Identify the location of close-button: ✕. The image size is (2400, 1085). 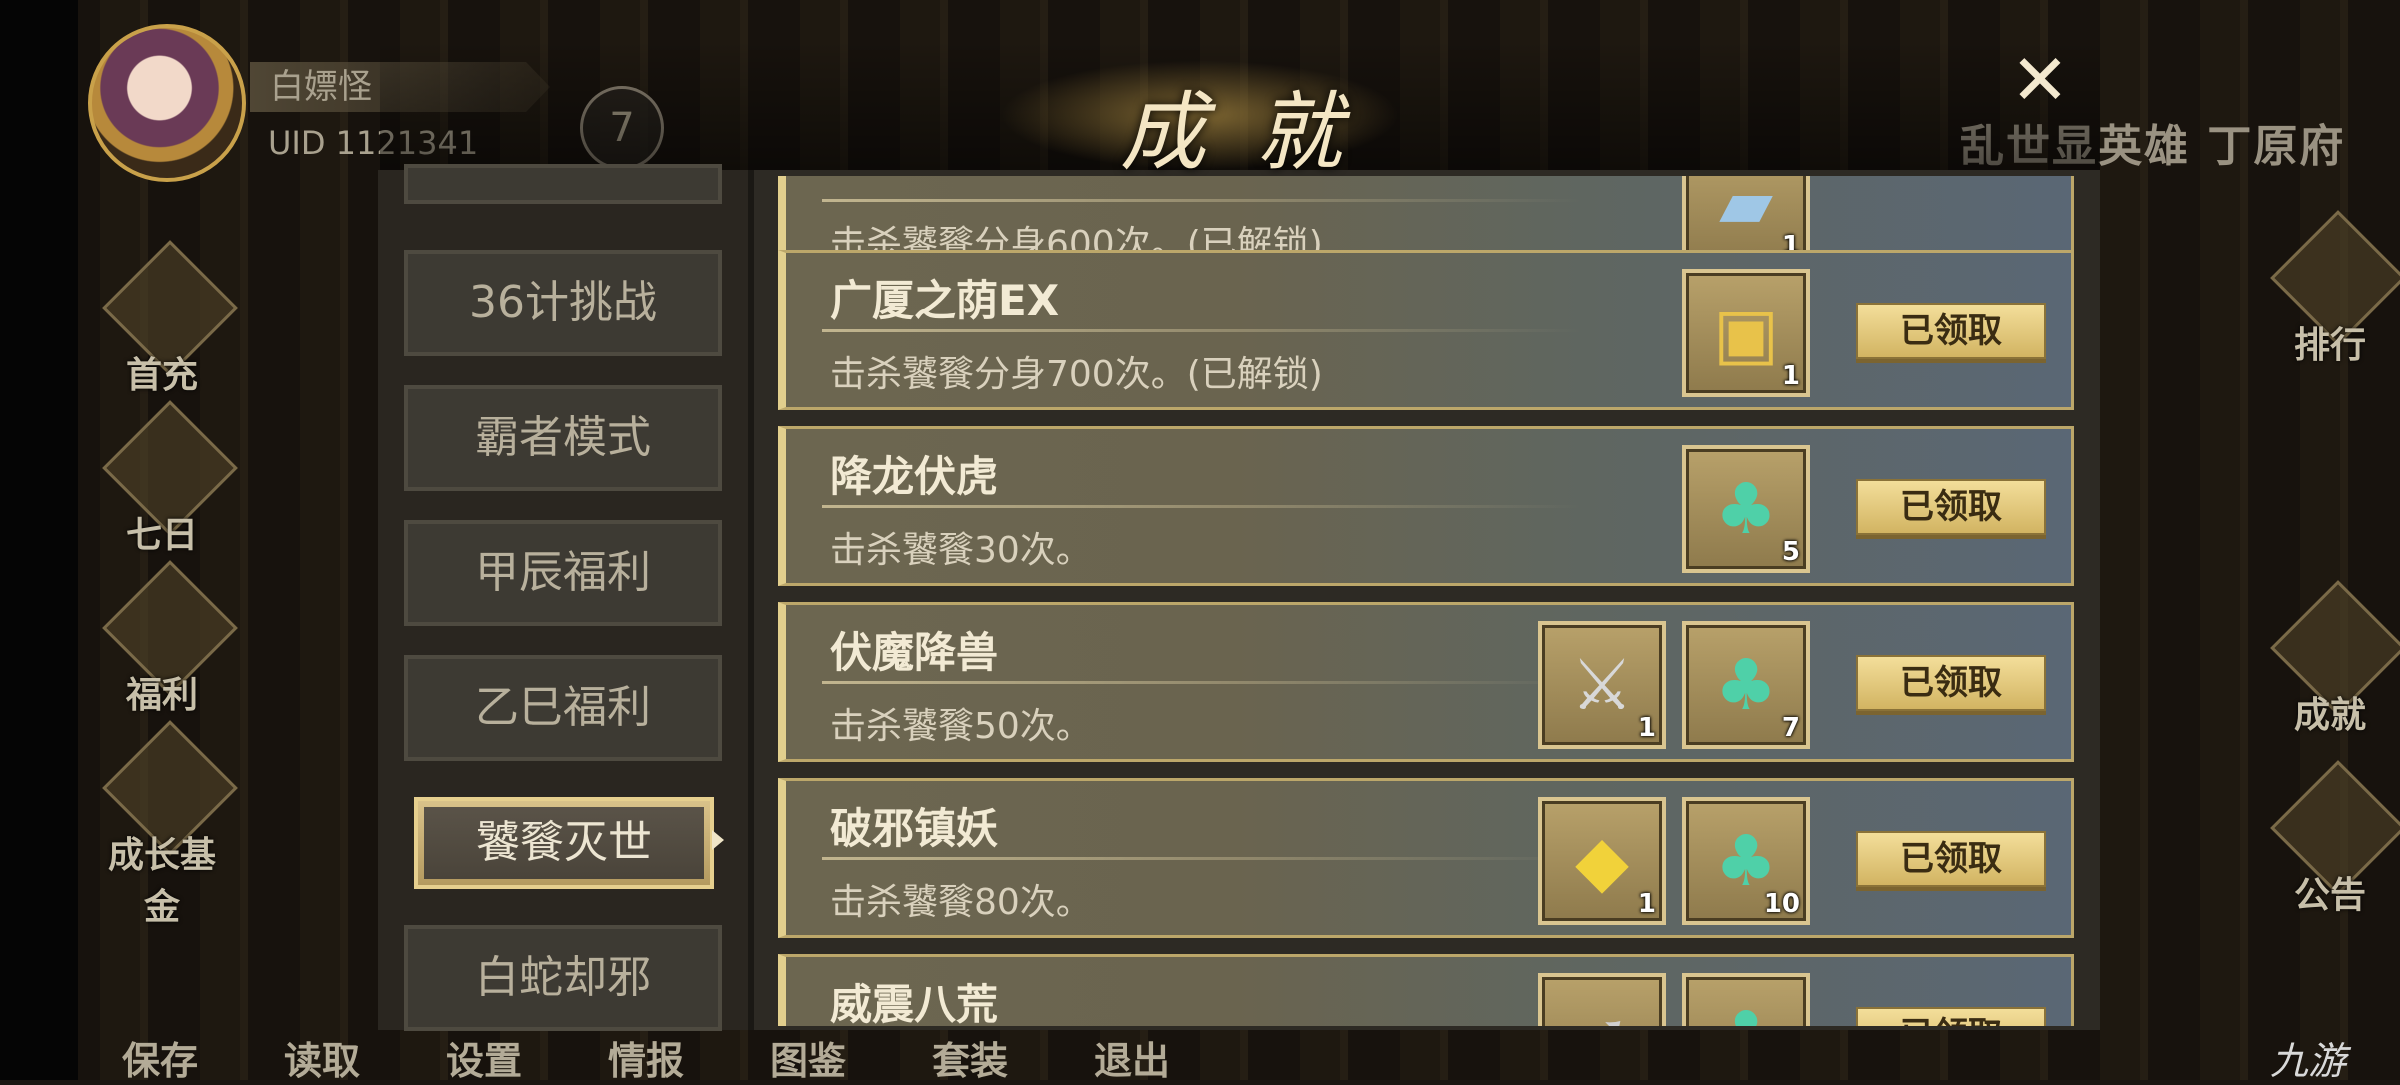
(2040, 80).